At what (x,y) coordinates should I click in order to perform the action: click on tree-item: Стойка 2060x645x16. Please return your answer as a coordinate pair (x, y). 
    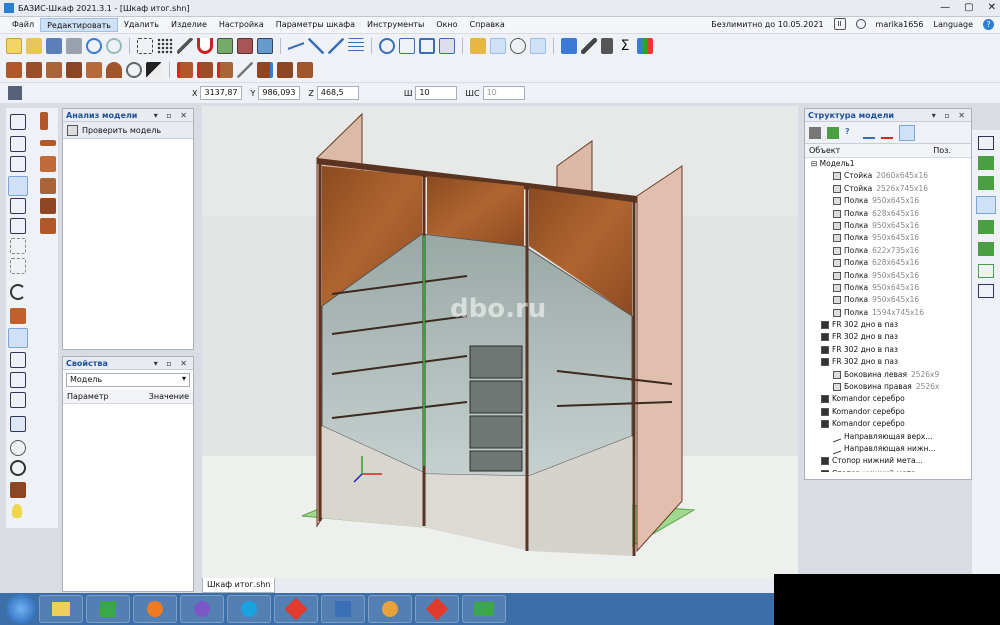
    Looking at the image, I should click on (891, 176).